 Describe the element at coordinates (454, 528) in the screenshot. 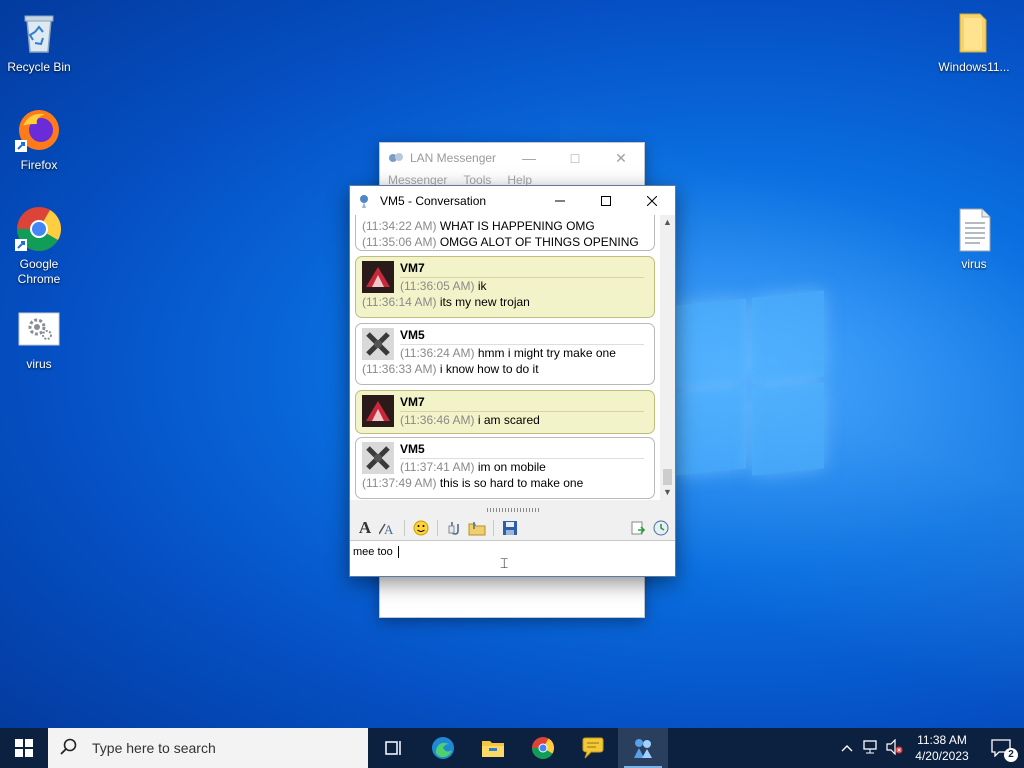

I see `send-file-icon` at that location.